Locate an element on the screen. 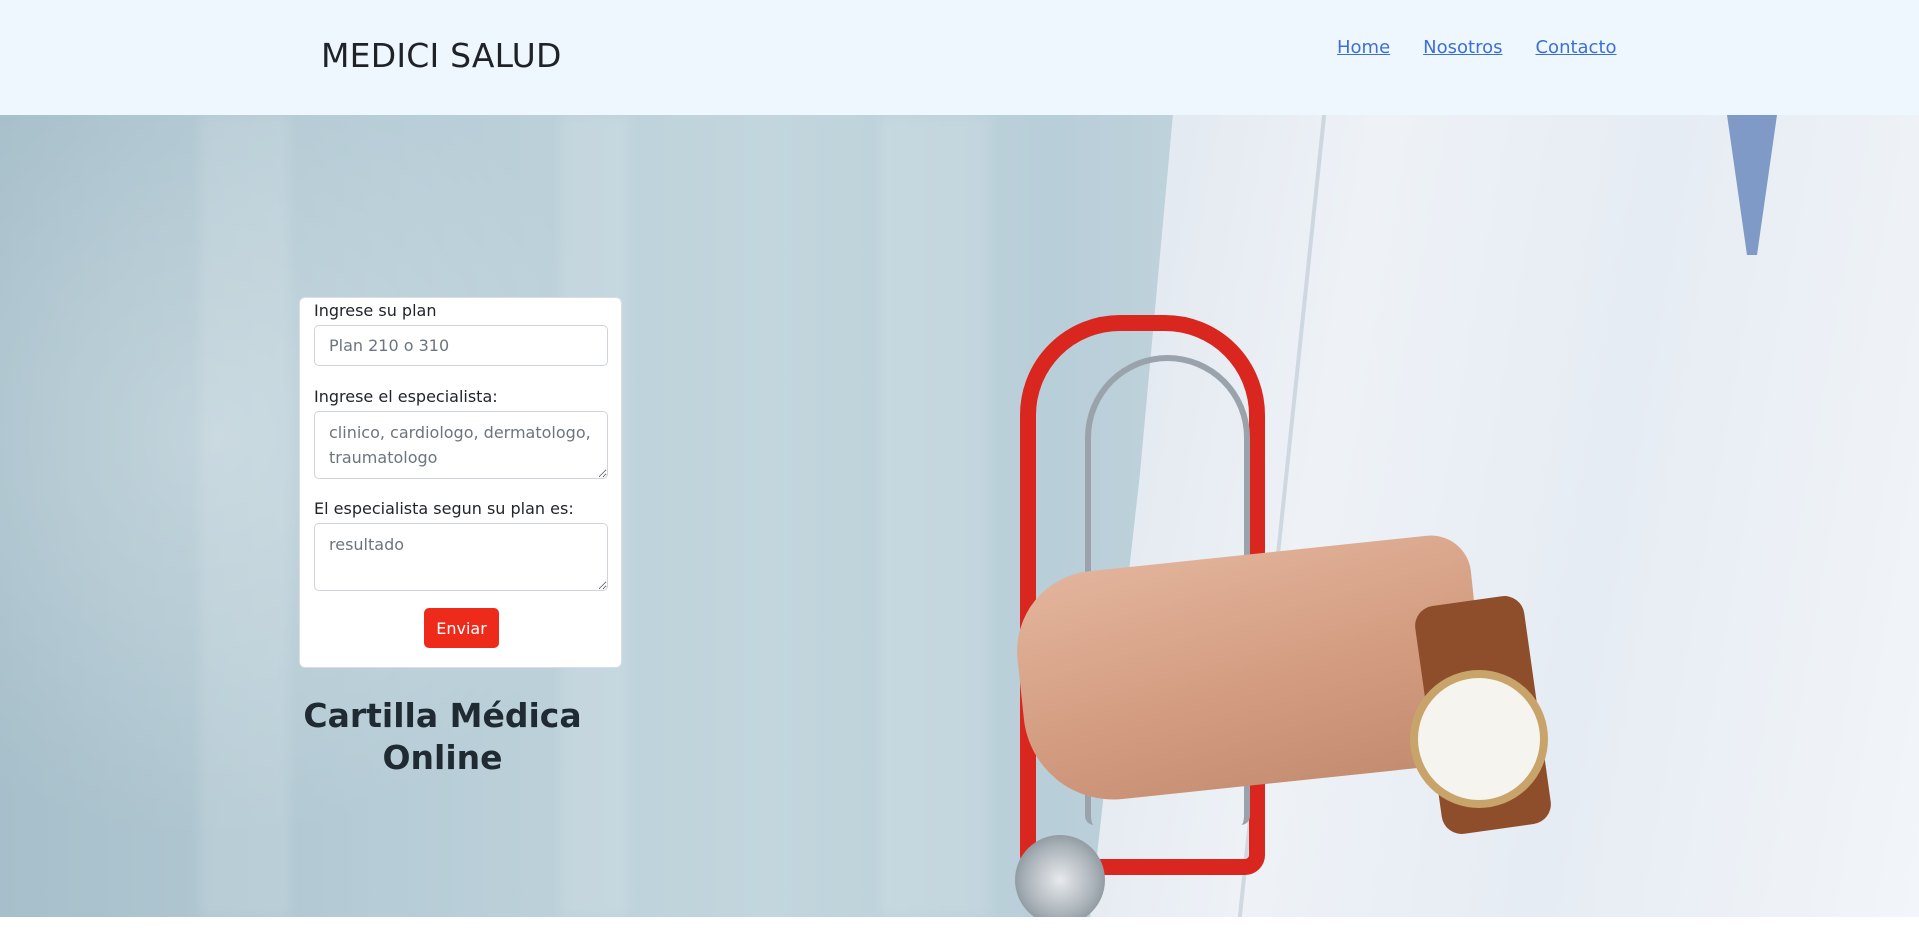 The image size is (1919, 936). result-label: El especialista segun su plan es: is located at coordinates (444, 508).